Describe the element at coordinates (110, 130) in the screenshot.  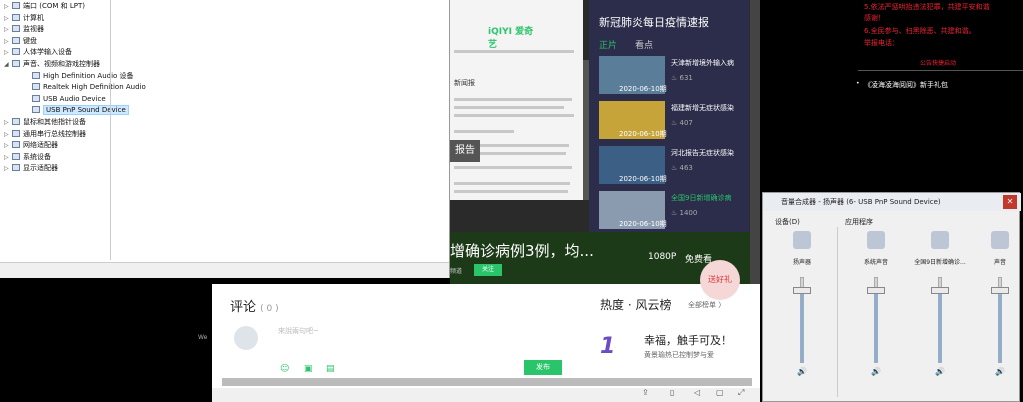
I see `pane-divider` at that location.